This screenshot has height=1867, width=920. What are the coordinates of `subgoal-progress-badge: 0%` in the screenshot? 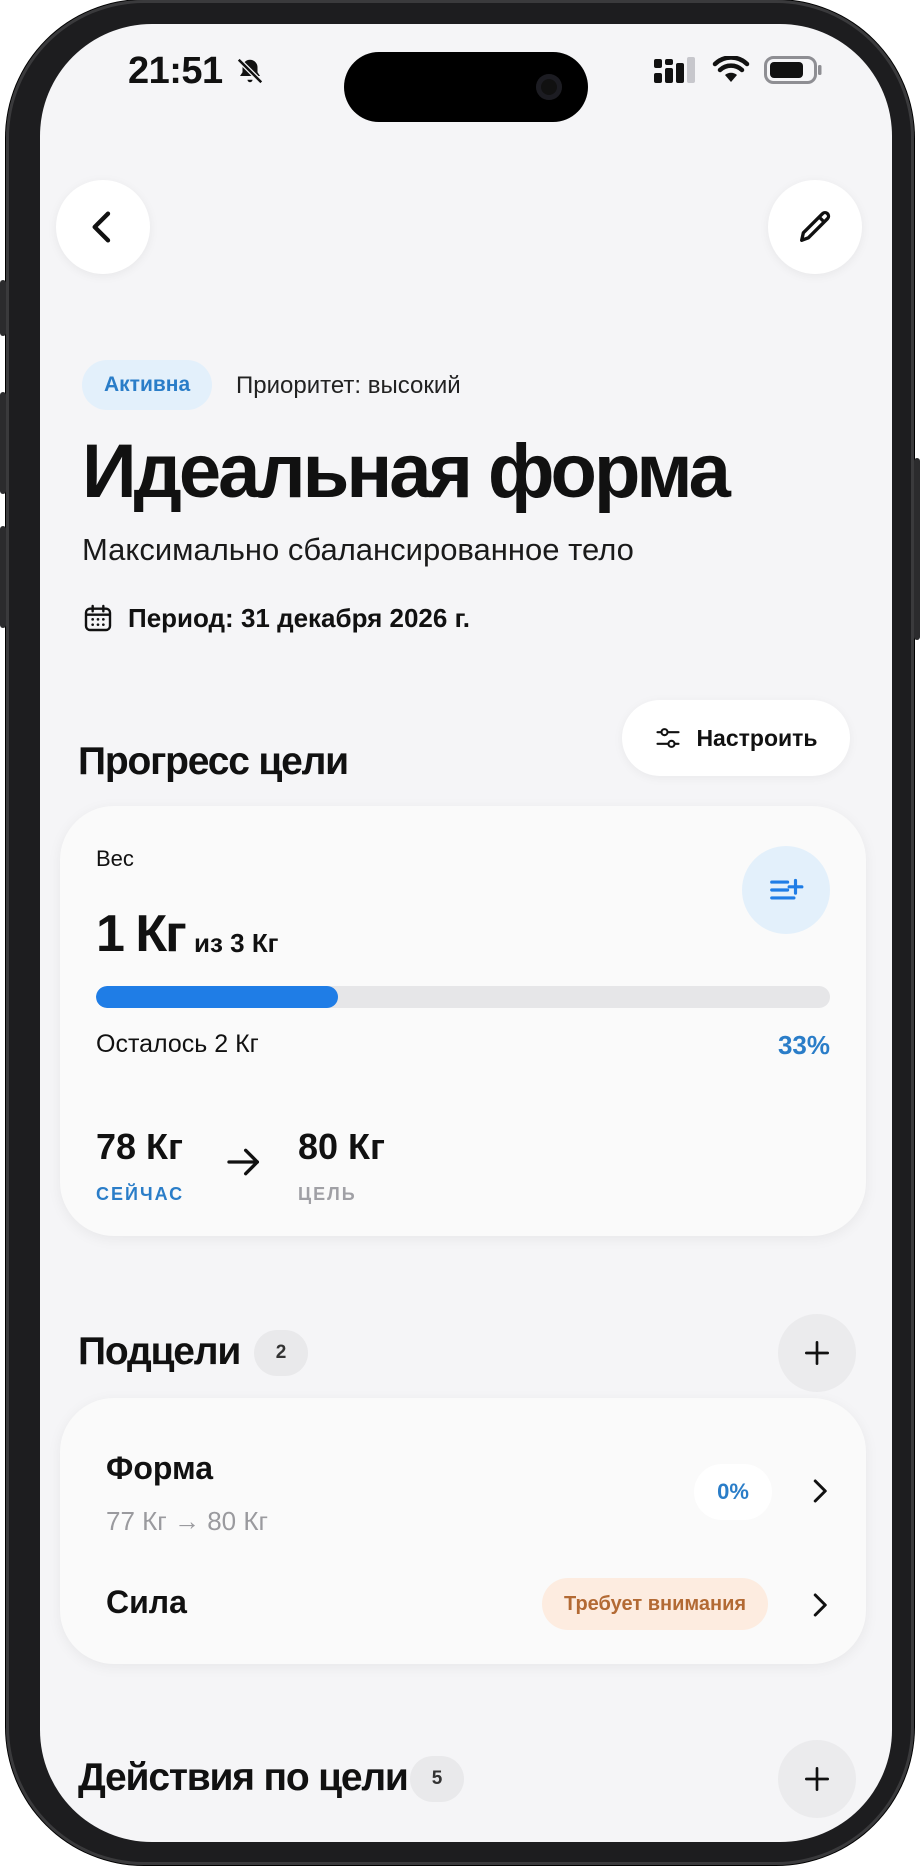 It's located at (733, 1492).